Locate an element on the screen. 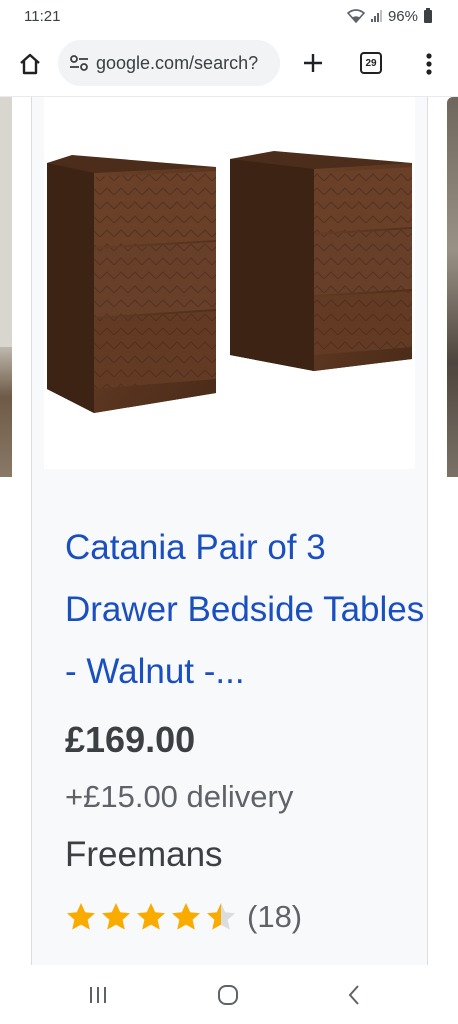  wifi-icon is located at coordinates (355, 16).